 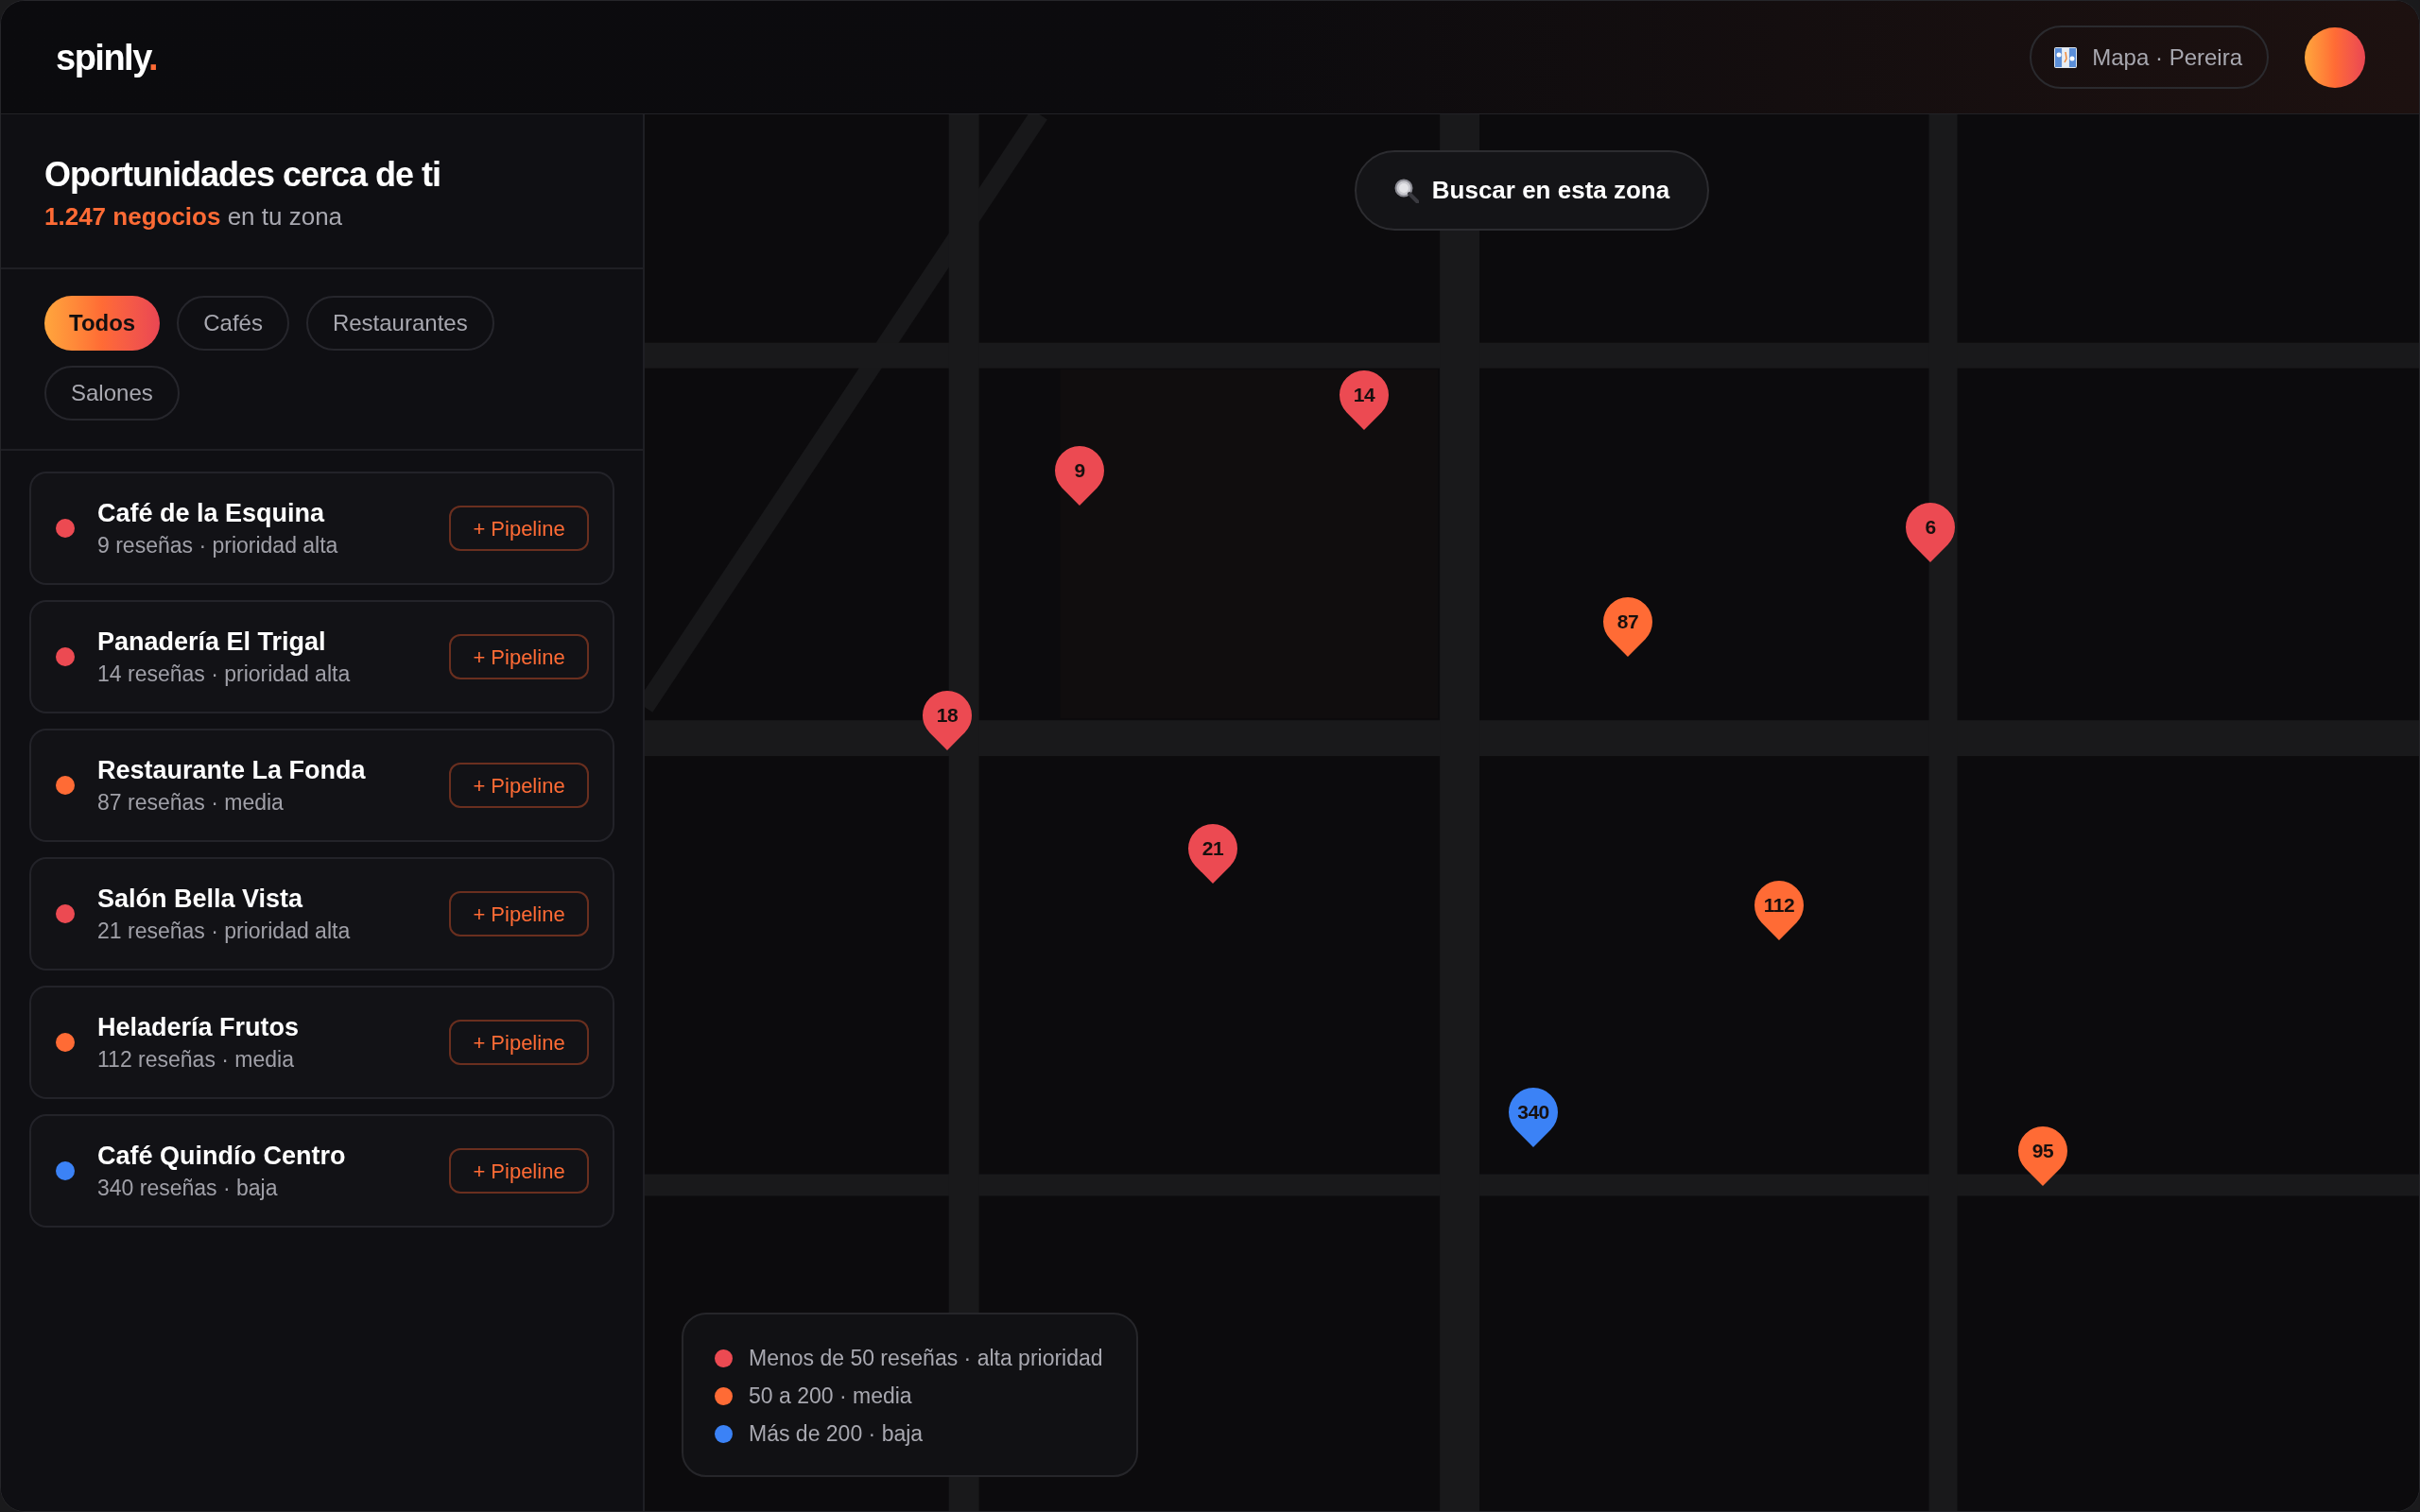 What do you see at coordinates (926, 1358) in the screenshot?
I see `legend-label: Menos de 50 reseñas · alta prioridad` at bounding box center [926, 1358].